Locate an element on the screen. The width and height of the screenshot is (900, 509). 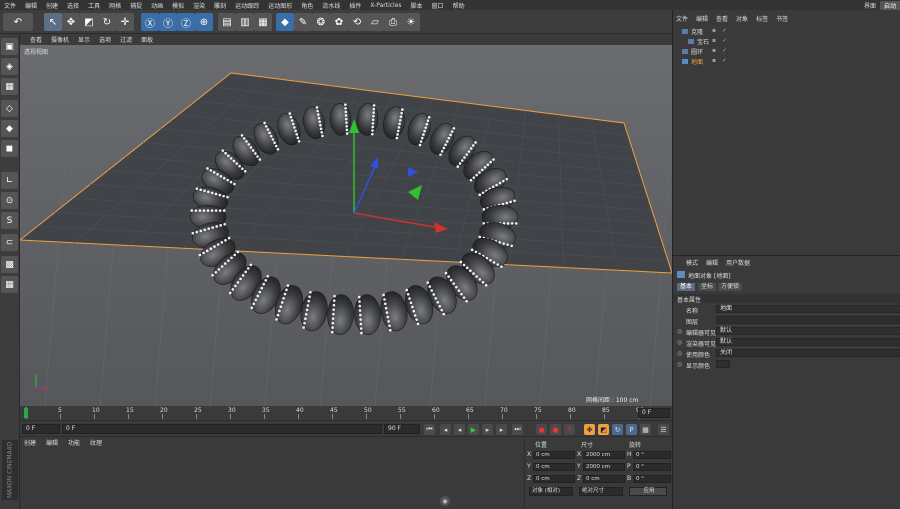
key-position-icon: ✥ is located at coordinates (589, 429).